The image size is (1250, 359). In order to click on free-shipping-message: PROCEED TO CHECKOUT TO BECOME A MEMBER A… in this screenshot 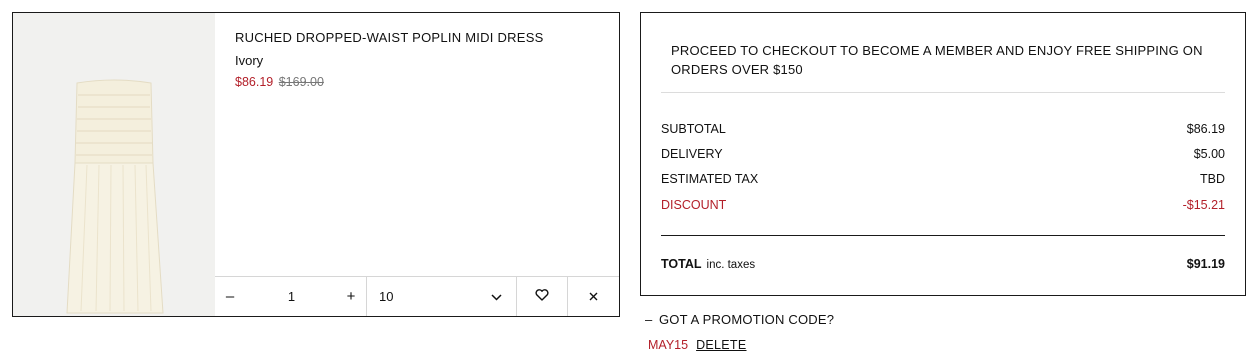, I will do `click(937, 60)`.